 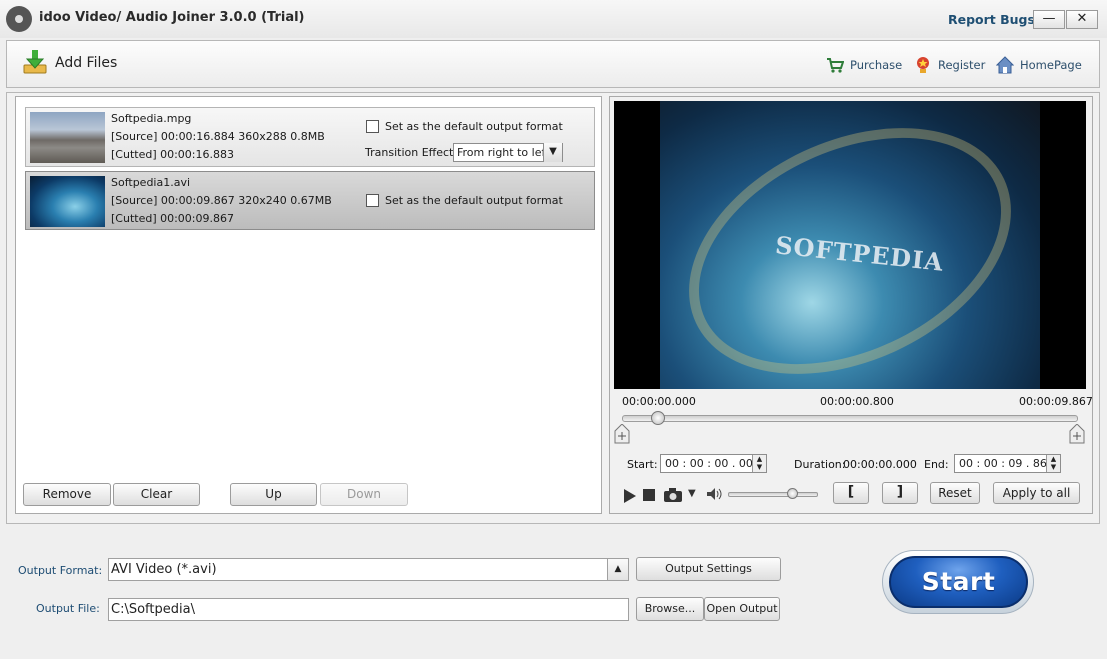 I want to click on timeline-mid-time: 00:00:00.800, so click(x=857, y=401).